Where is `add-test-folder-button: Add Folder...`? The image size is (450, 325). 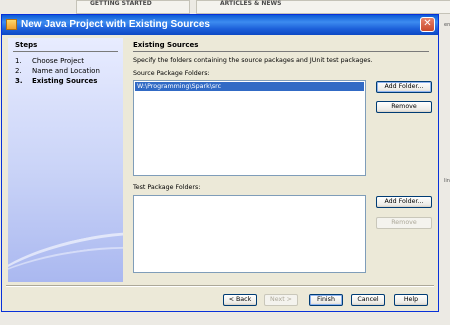
add-test-folder-button: Add Folder... is located at coordinates (404, 202).